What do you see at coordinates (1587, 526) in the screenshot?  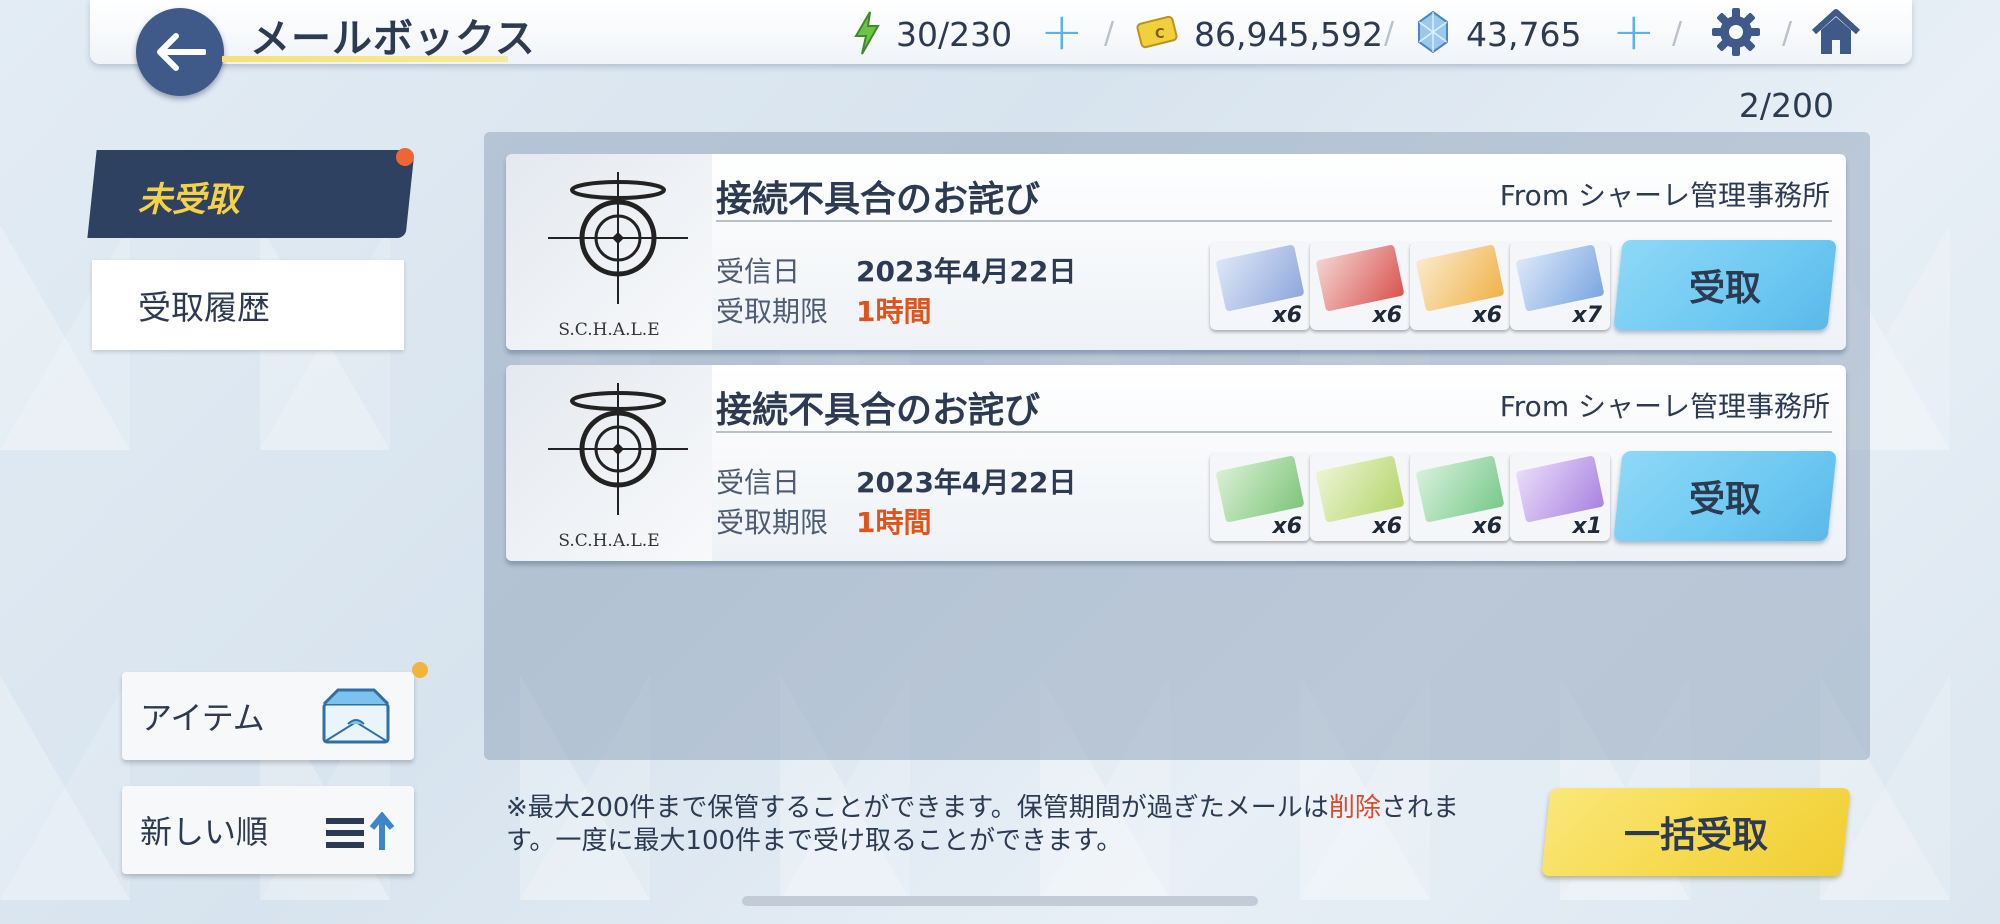 I see `item-quantity: x1` at bounding box center [1587, 526].